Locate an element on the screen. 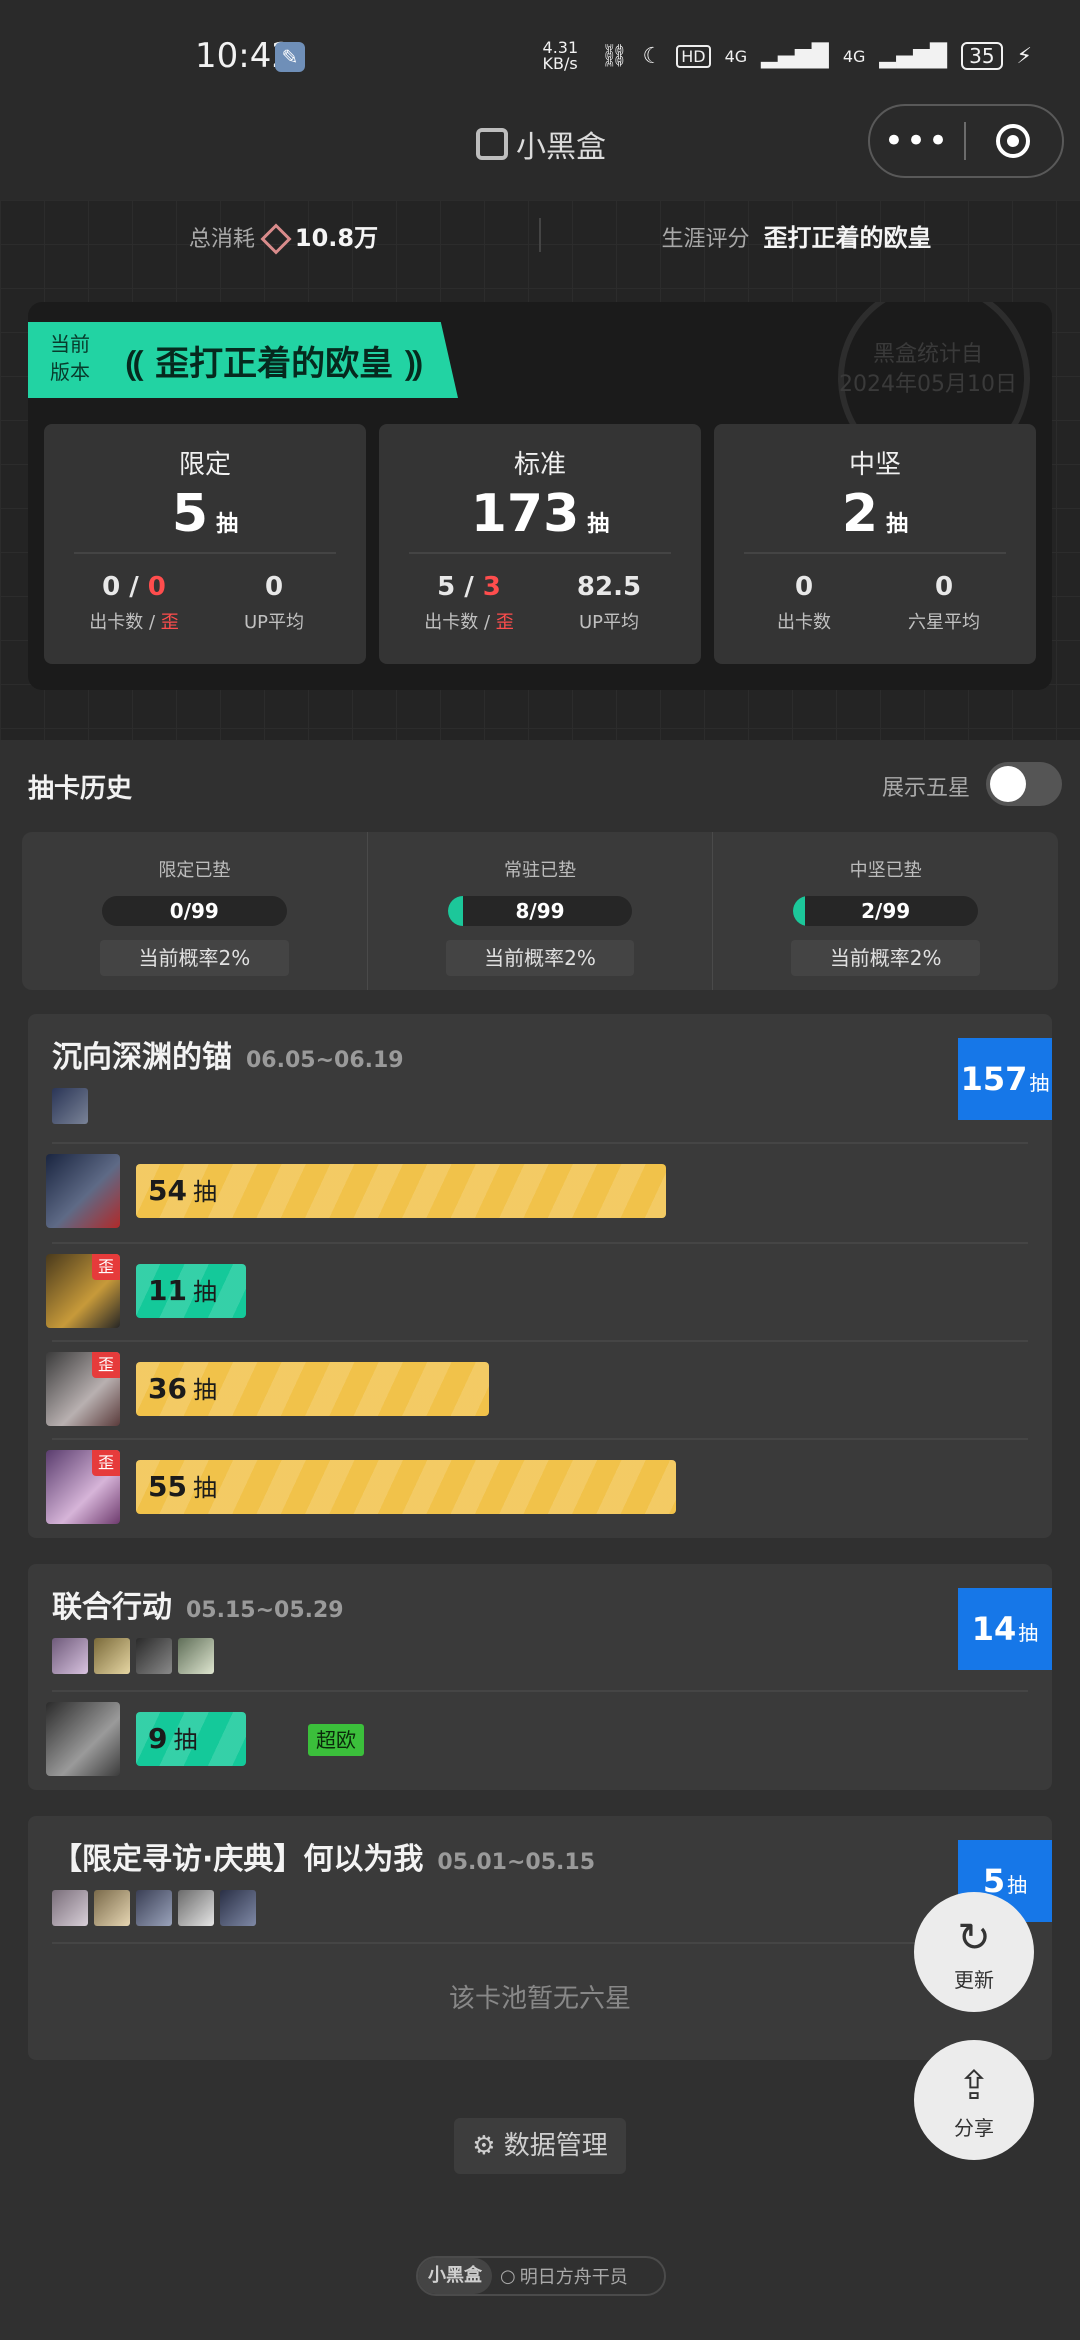  footer-app: 明日方舟干员 is located at coordinates (573, 2277).